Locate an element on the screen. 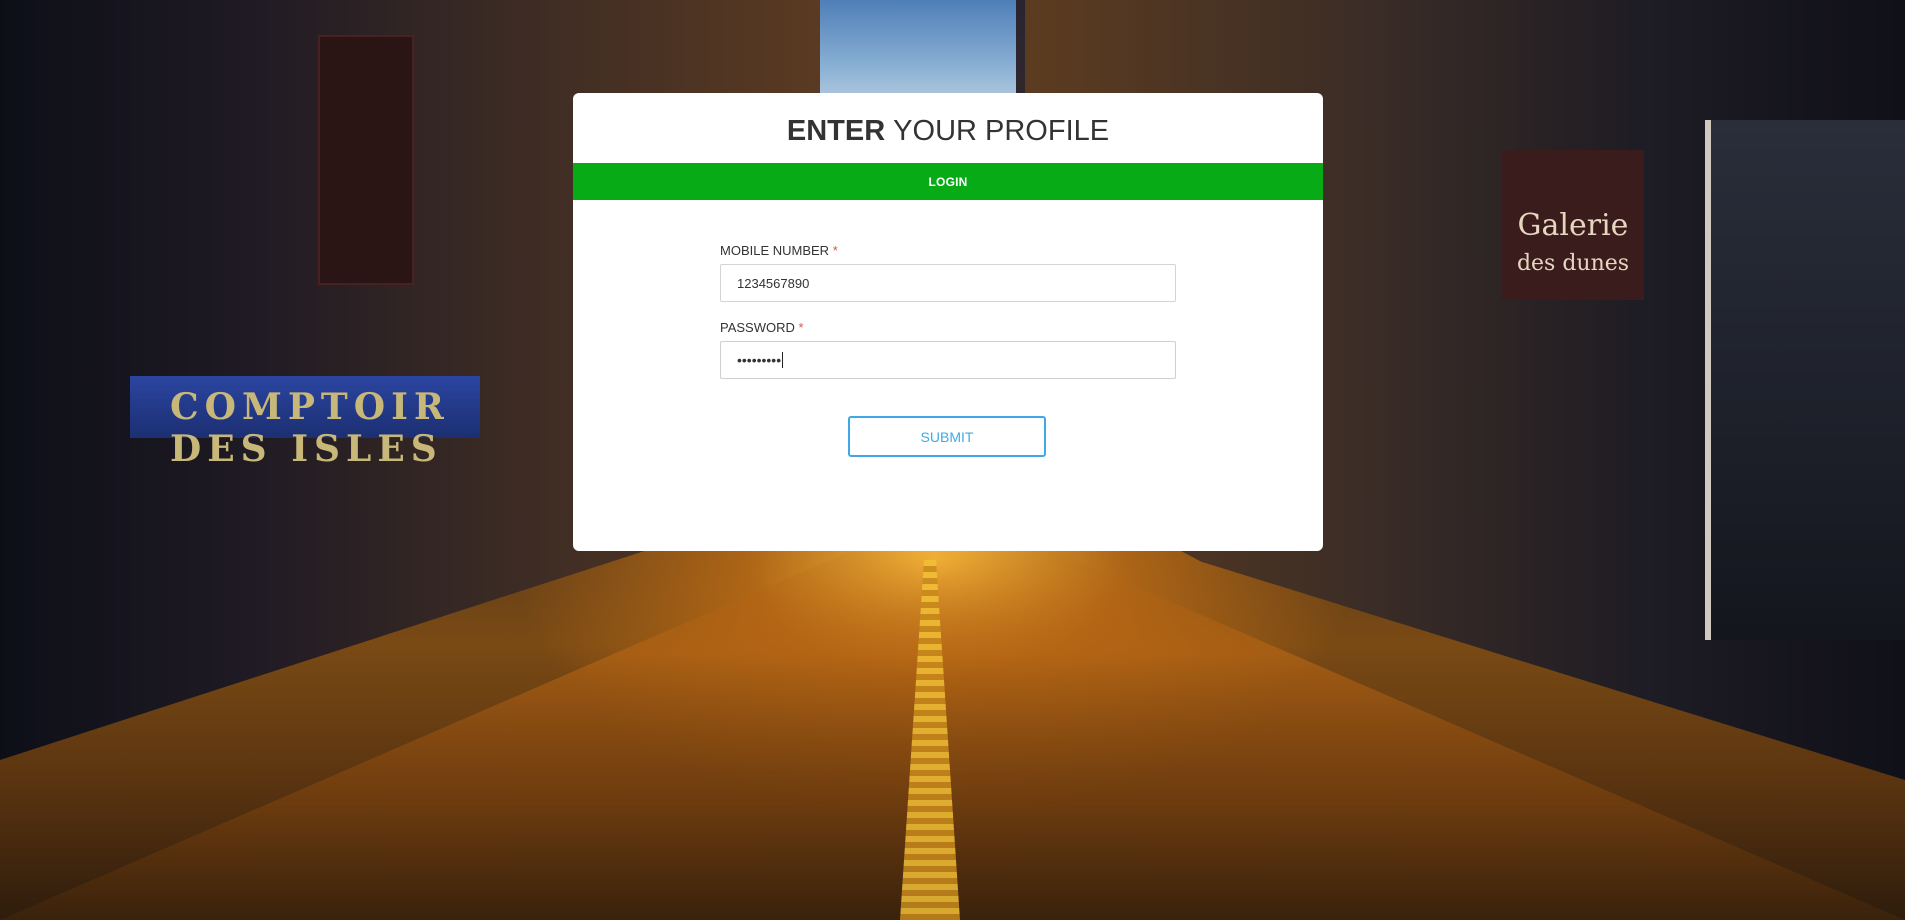  submit-button: SUBMIT is located at coordinates (947, 436).